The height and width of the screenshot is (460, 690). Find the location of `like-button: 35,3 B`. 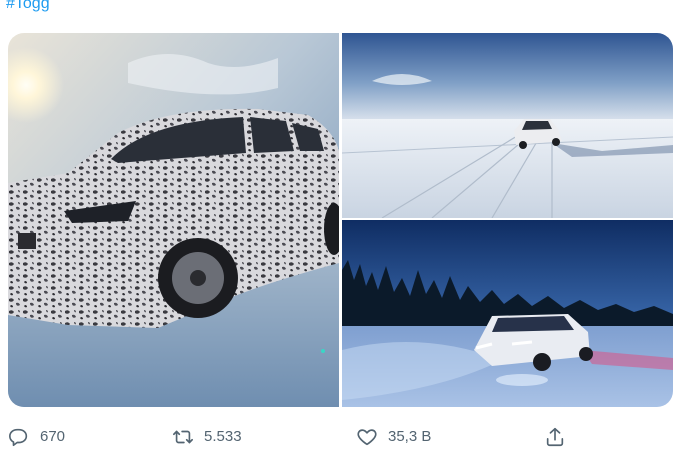

like-button: 35,3 B is located at coordinates (393, 437).